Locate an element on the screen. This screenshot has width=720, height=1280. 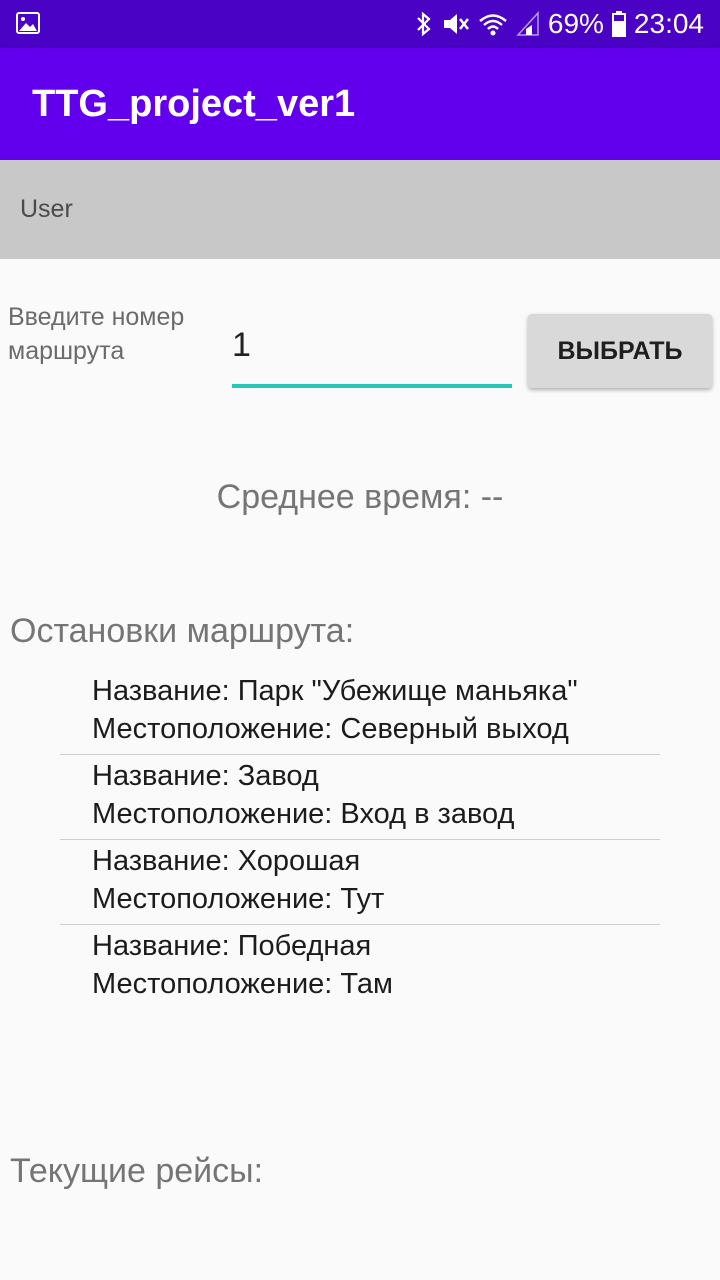
stop-location: Местоположение: Северный выход is located at coordinates (330, 729).